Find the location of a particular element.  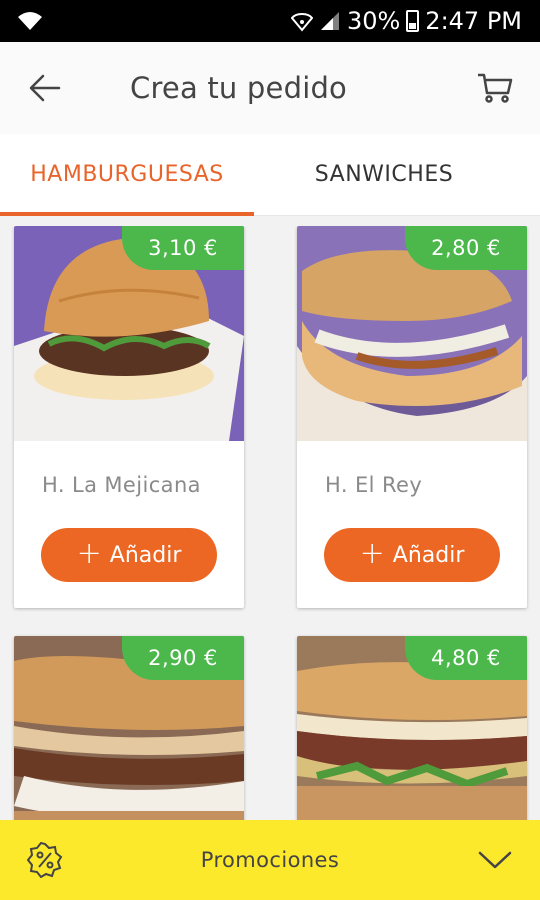

product-name: H. La Mejicana is located at coordinates (121, 485).